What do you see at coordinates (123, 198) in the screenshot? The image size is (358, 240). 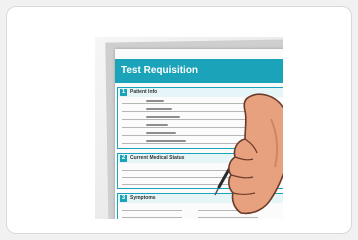 I see `section-number: 3` at bounding box center [123, 198].